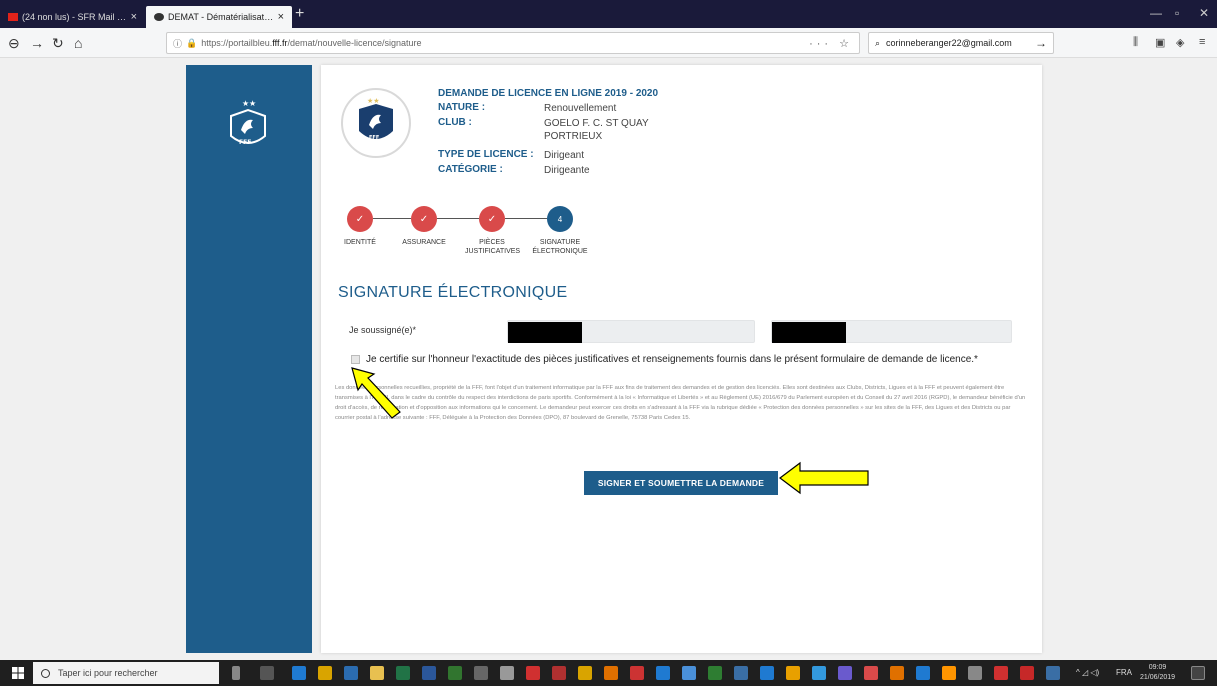 This screenshot has height=686, width=1217. I want to click on step-label: PIÈCES JUSTIFICATIVES, so click(493, 247).